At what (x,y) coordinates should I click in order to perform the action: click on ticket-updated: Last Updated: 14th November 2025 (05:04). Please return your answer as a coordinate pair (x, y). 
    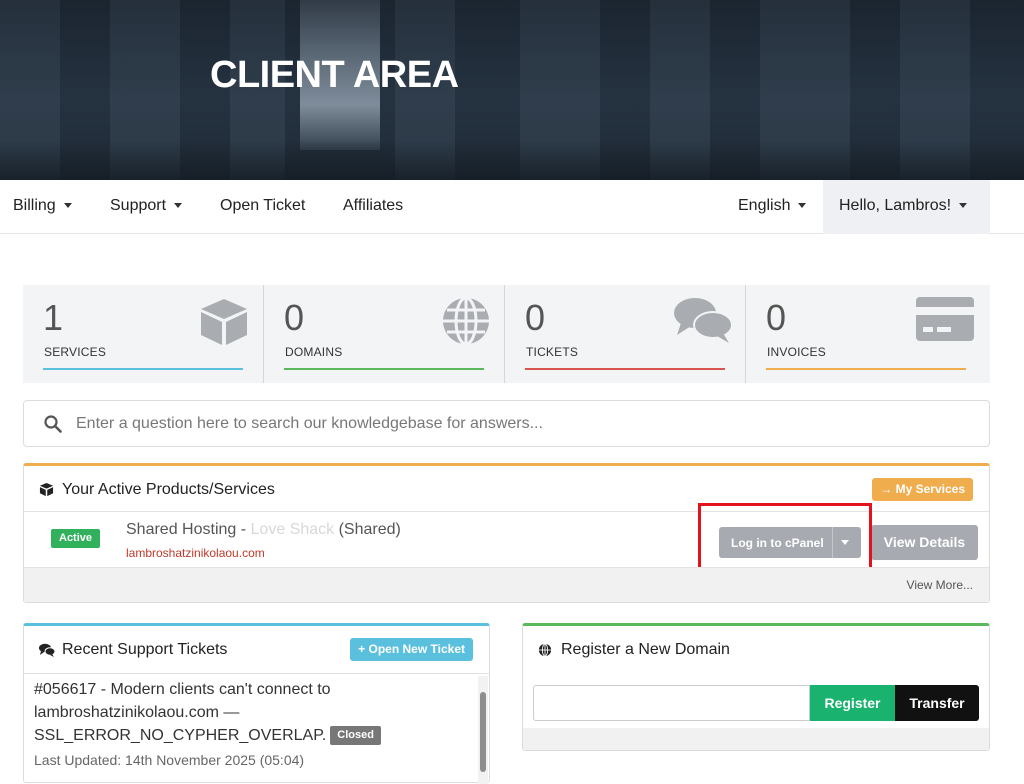
    Looking at the image, I should click on (169, 760).